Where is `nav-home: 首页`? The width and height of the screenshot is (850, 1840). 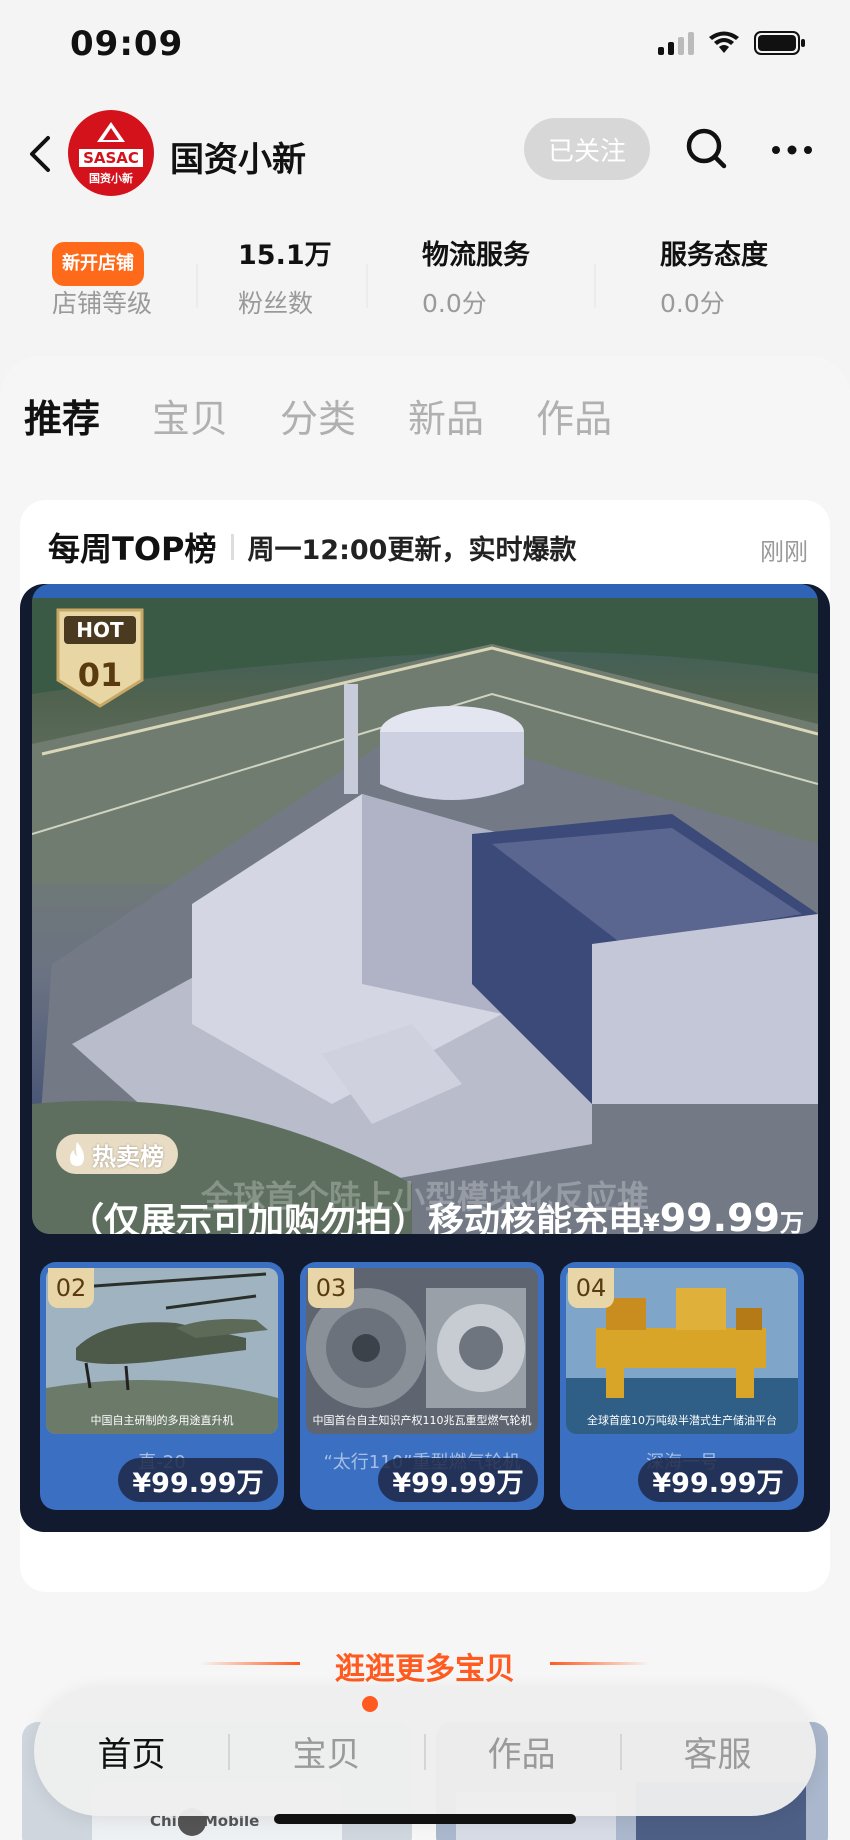
nav-home: 首页 is located at coordinates (131, 1751).